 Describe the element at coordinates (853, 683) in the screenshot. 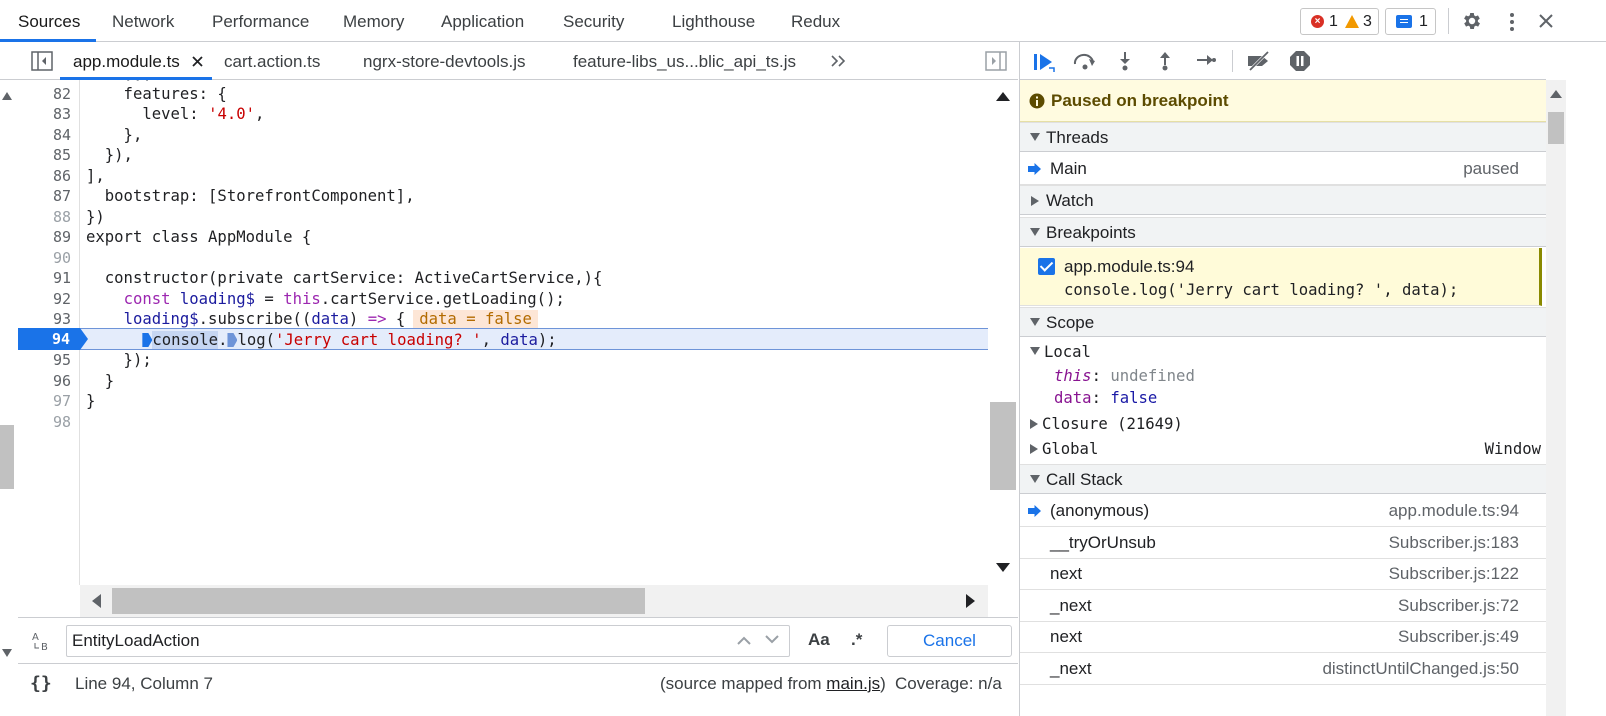

I see `source-map-link: main.js` at that location.